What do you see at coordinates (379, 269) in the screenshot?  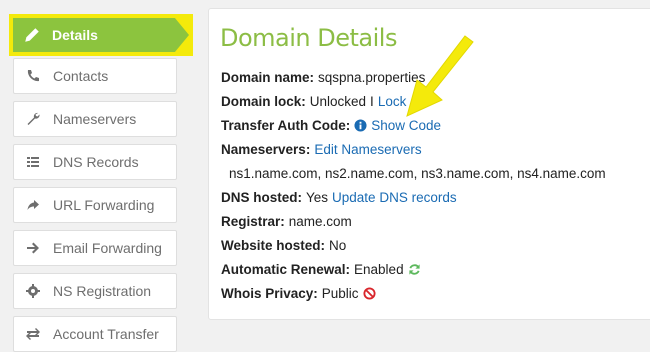 I see `auto-renewal-value: Enabled` at bounding box center [379, 269].